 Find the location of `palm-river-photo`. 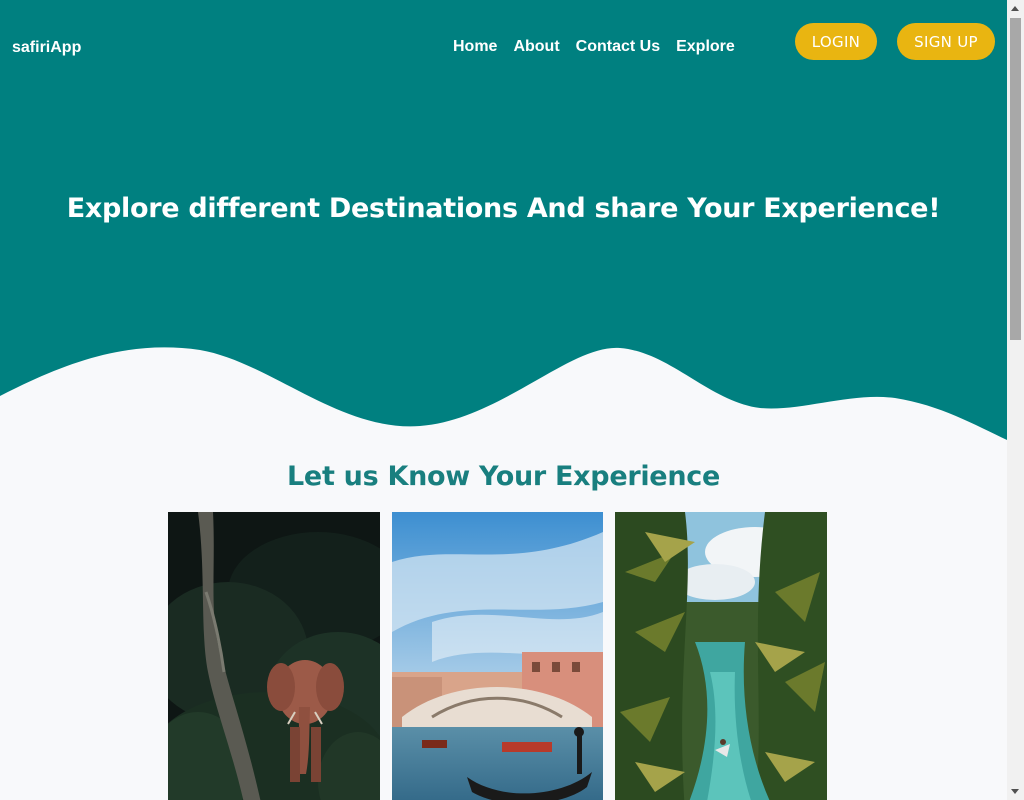

palm-river-photo is located at coordinates (721, 656).